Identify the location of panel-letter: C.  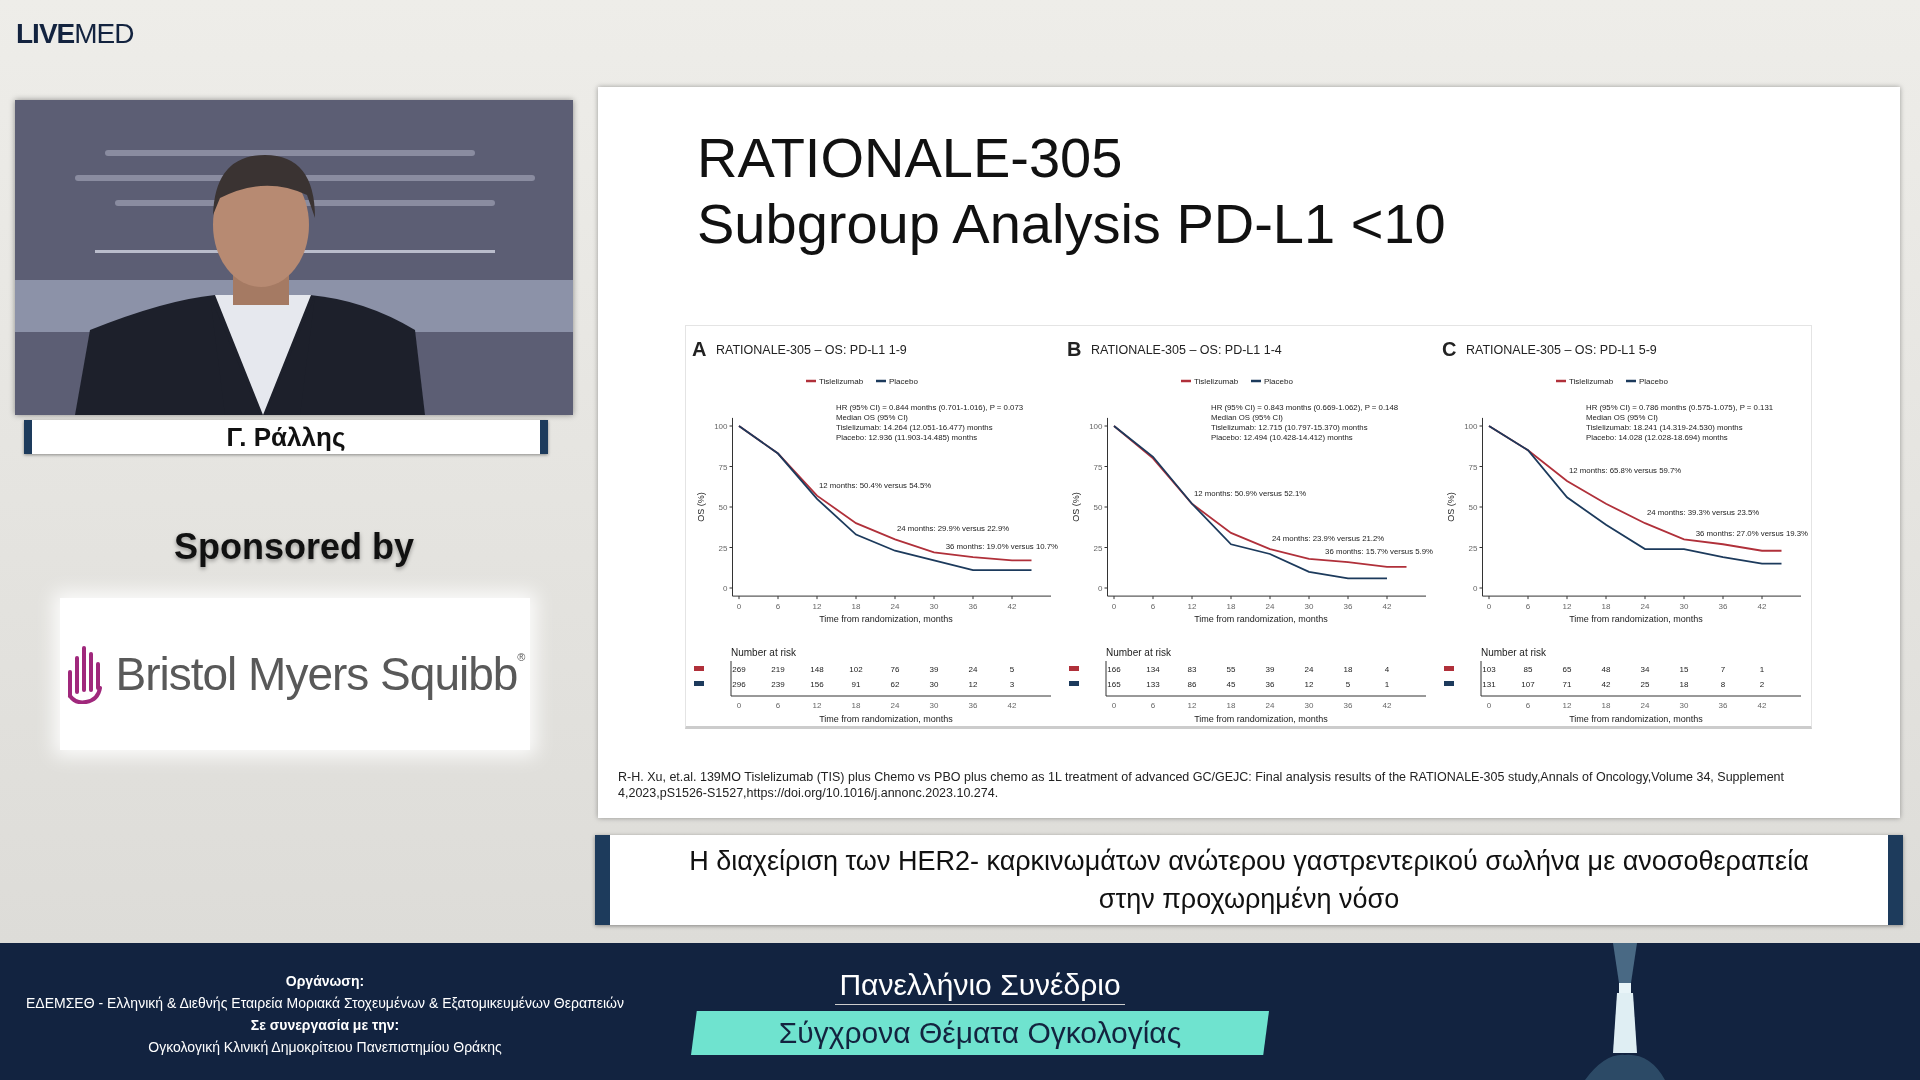
(1449, 349).